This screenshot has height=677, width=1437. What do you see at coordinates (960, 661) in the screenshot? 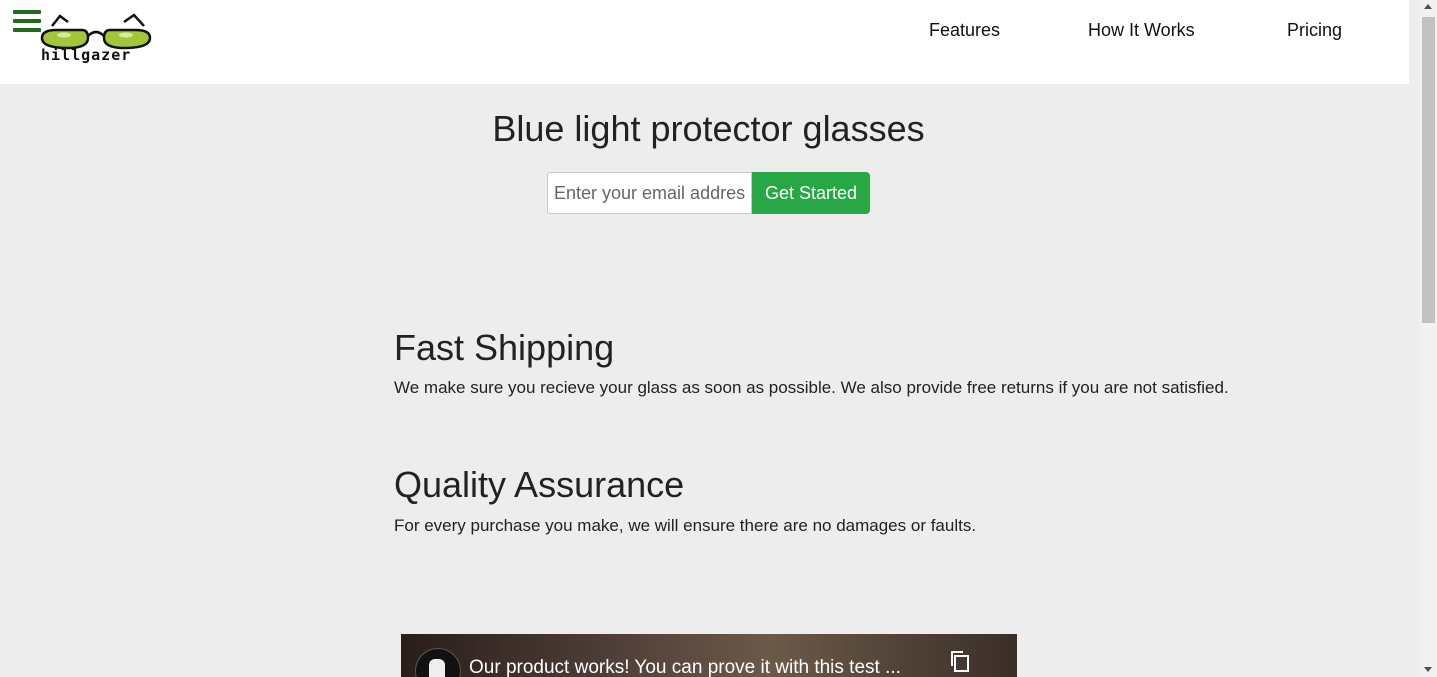
I see `copy-link-icon` at bounding box center [960, 661].